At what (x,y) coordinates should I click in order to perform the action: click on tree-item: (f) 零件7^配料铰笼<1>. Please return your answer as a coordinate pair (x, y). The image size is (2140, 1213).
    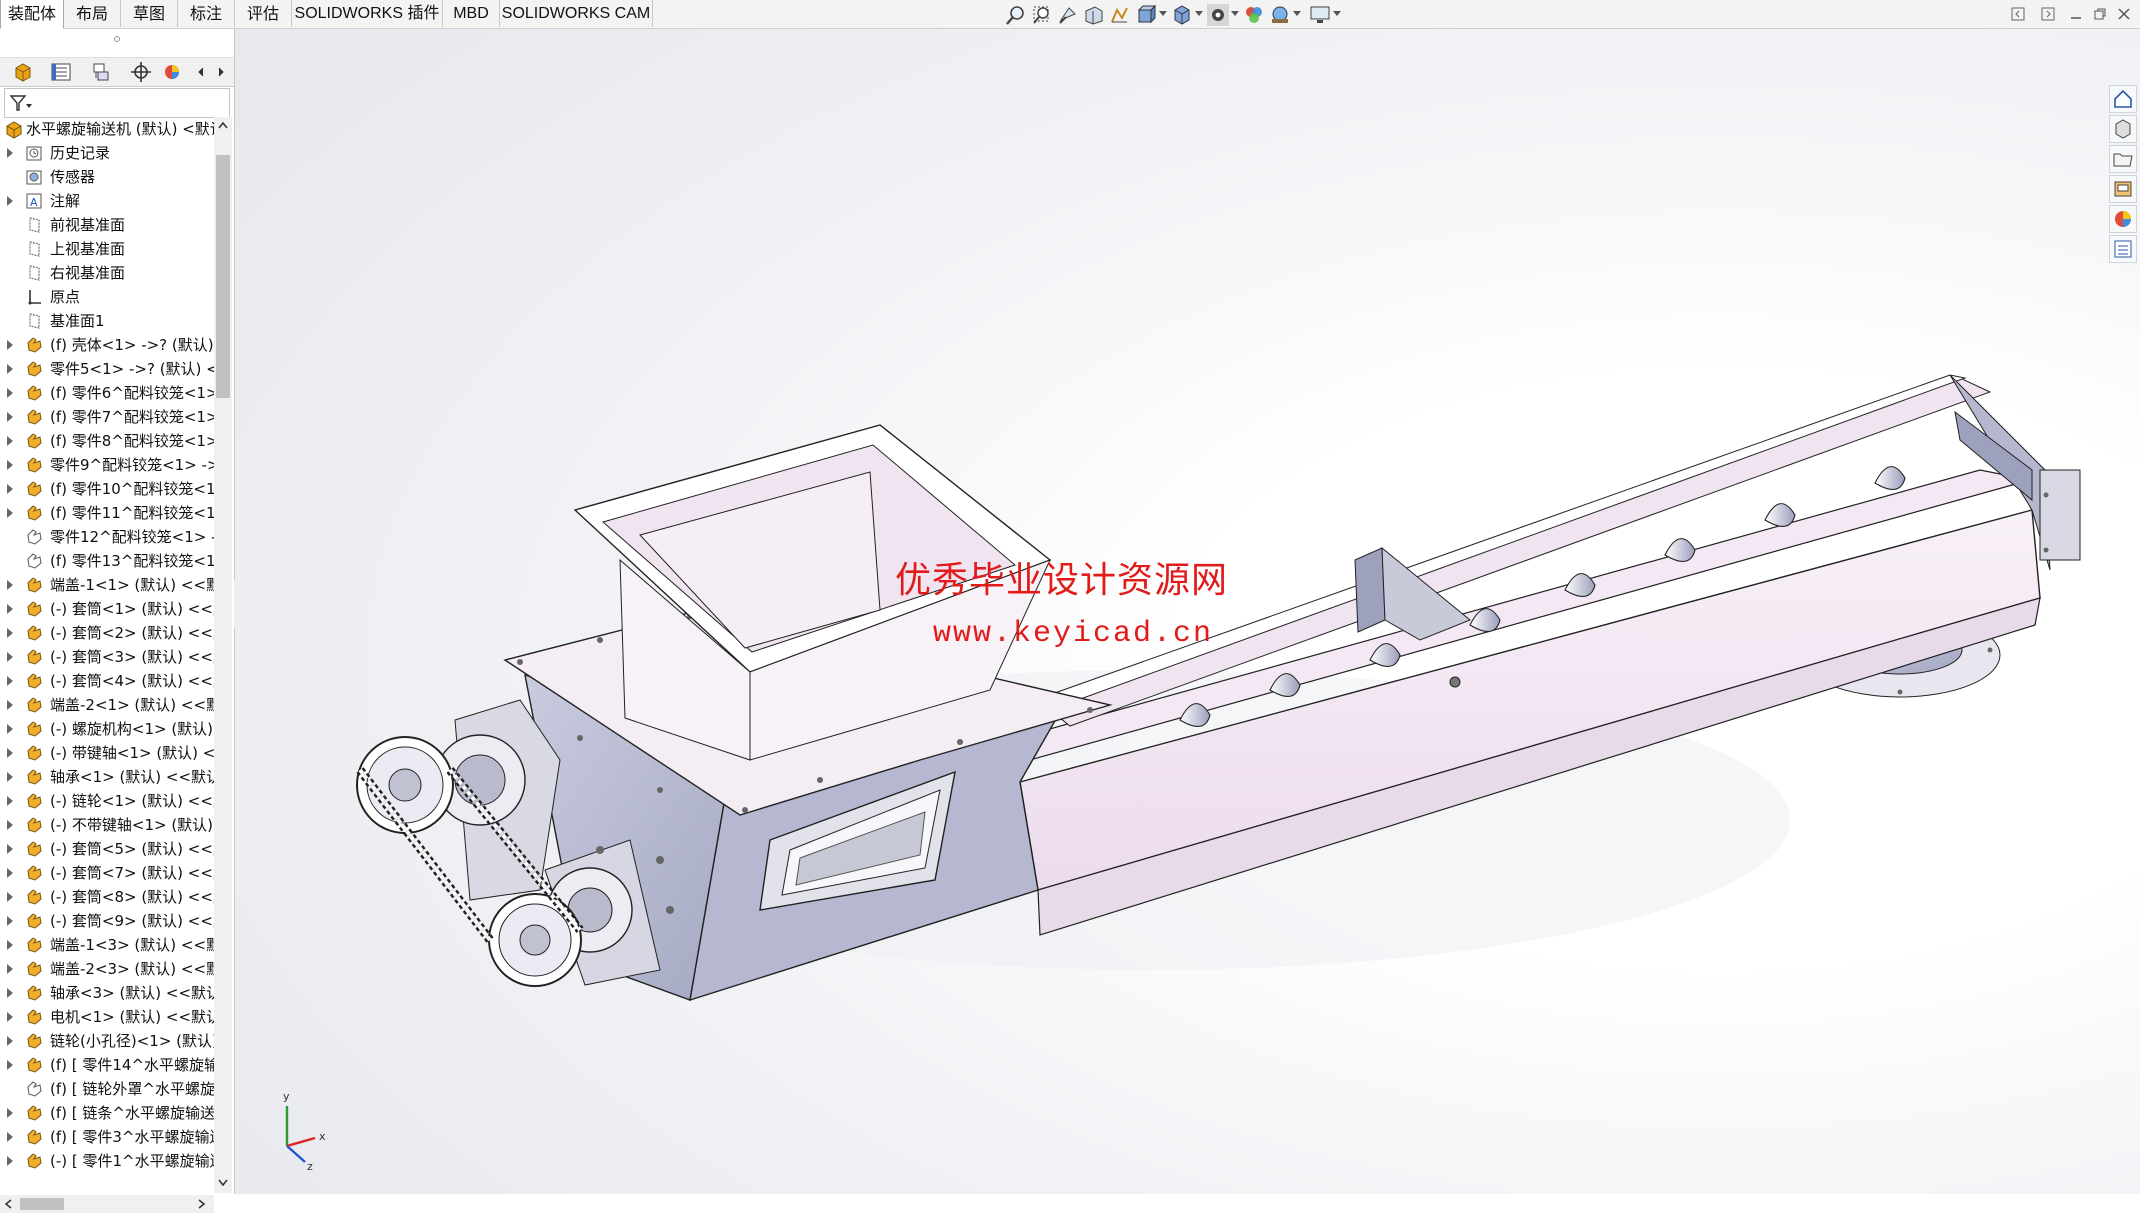
    Looking at the image, I should click on (107, 417).